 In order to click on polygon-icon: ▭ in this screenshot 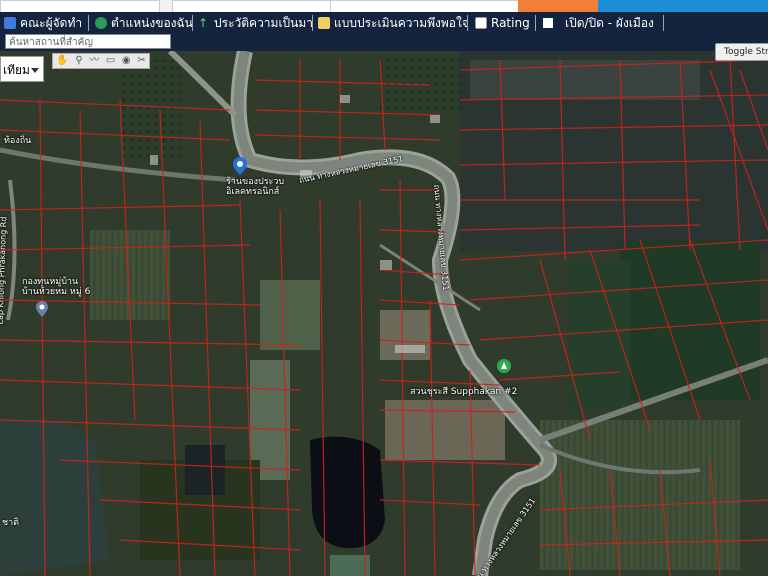, I will do `click(110, 61)`.